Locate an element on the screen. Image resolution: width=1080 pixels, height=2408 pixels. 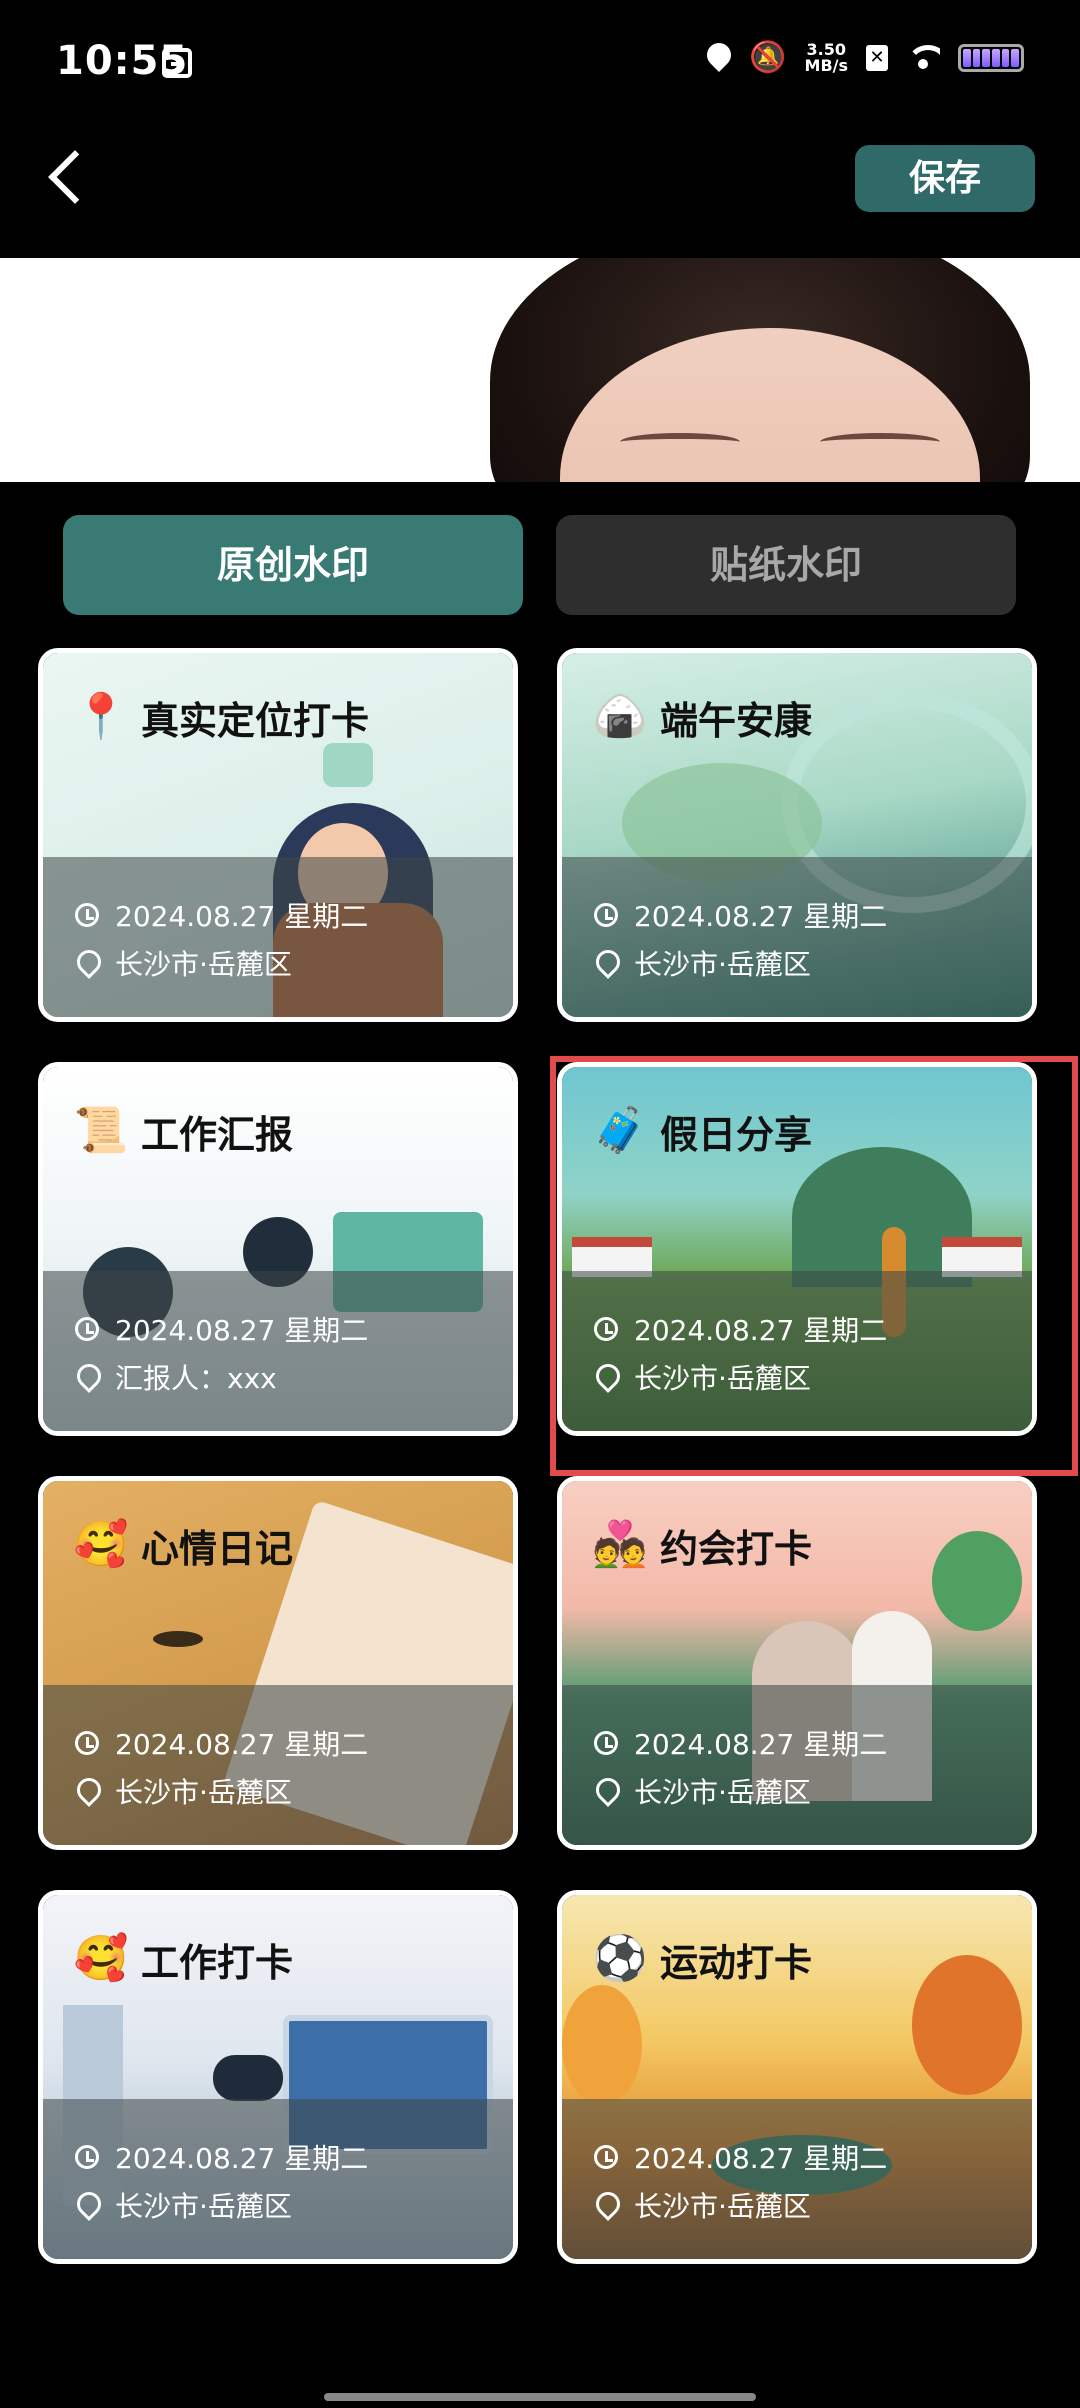
preview-left-brow is located at coordinates (680, 442).